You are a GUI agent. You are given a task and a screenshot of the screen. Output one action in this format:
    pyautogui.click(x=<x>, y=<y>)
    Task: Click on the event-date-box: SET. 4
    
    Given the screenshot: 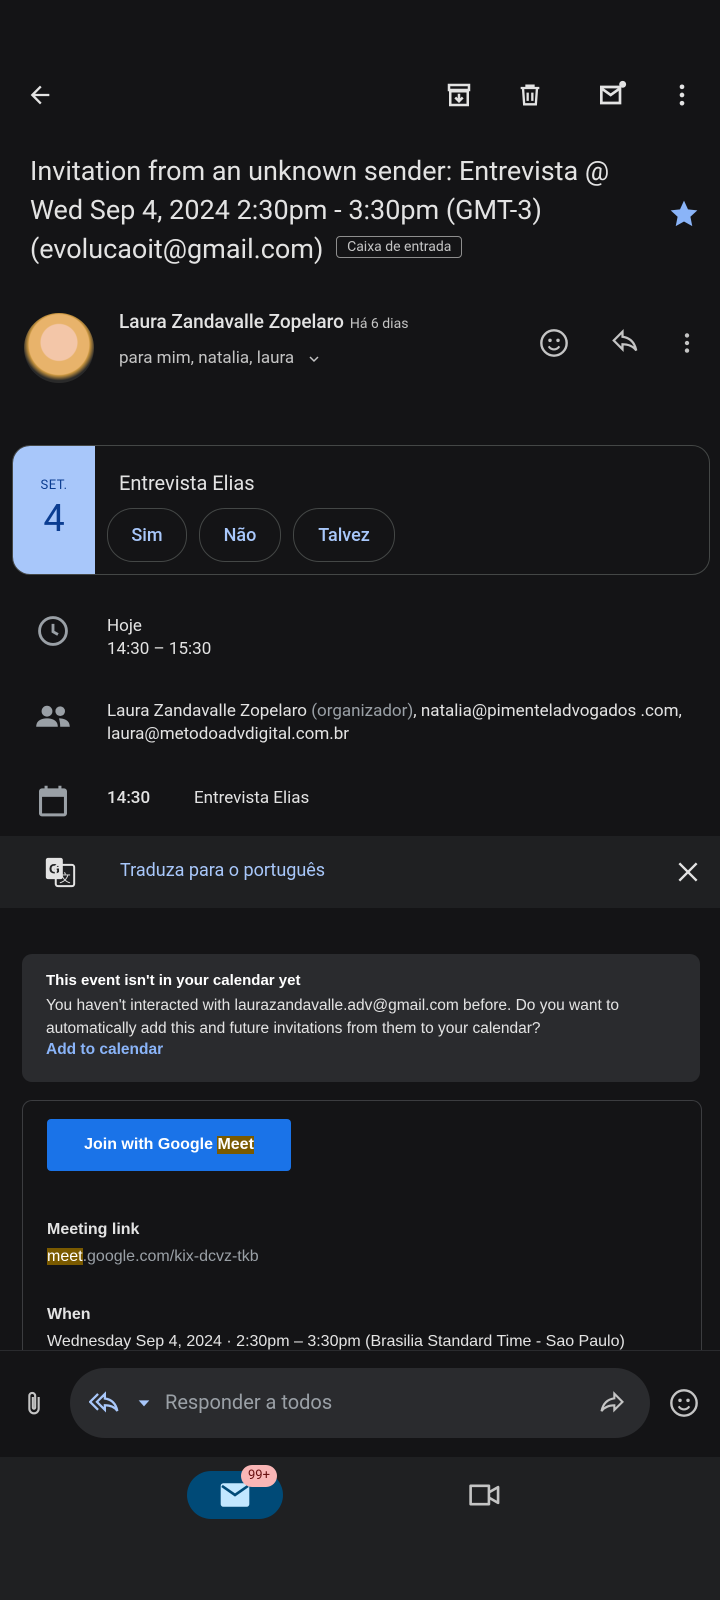 What is the action you would take?
    pyautogui.click(x=54, y=510)
    